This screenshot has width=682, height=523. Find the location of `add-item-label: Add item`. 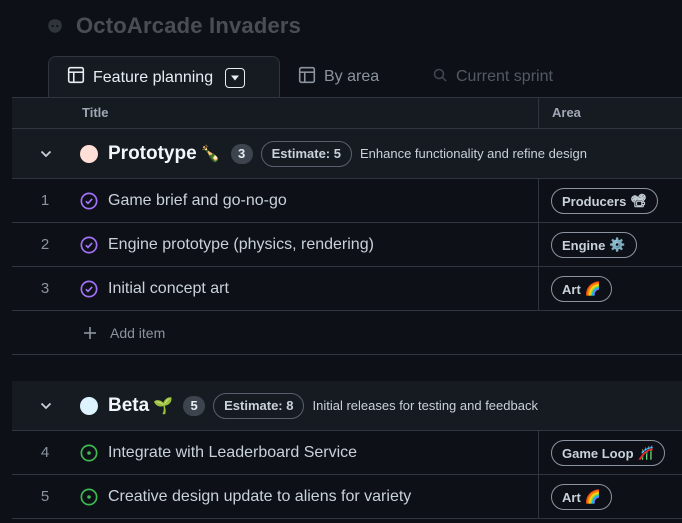

add-item-label: Add item is located at coordinates (138, 332).